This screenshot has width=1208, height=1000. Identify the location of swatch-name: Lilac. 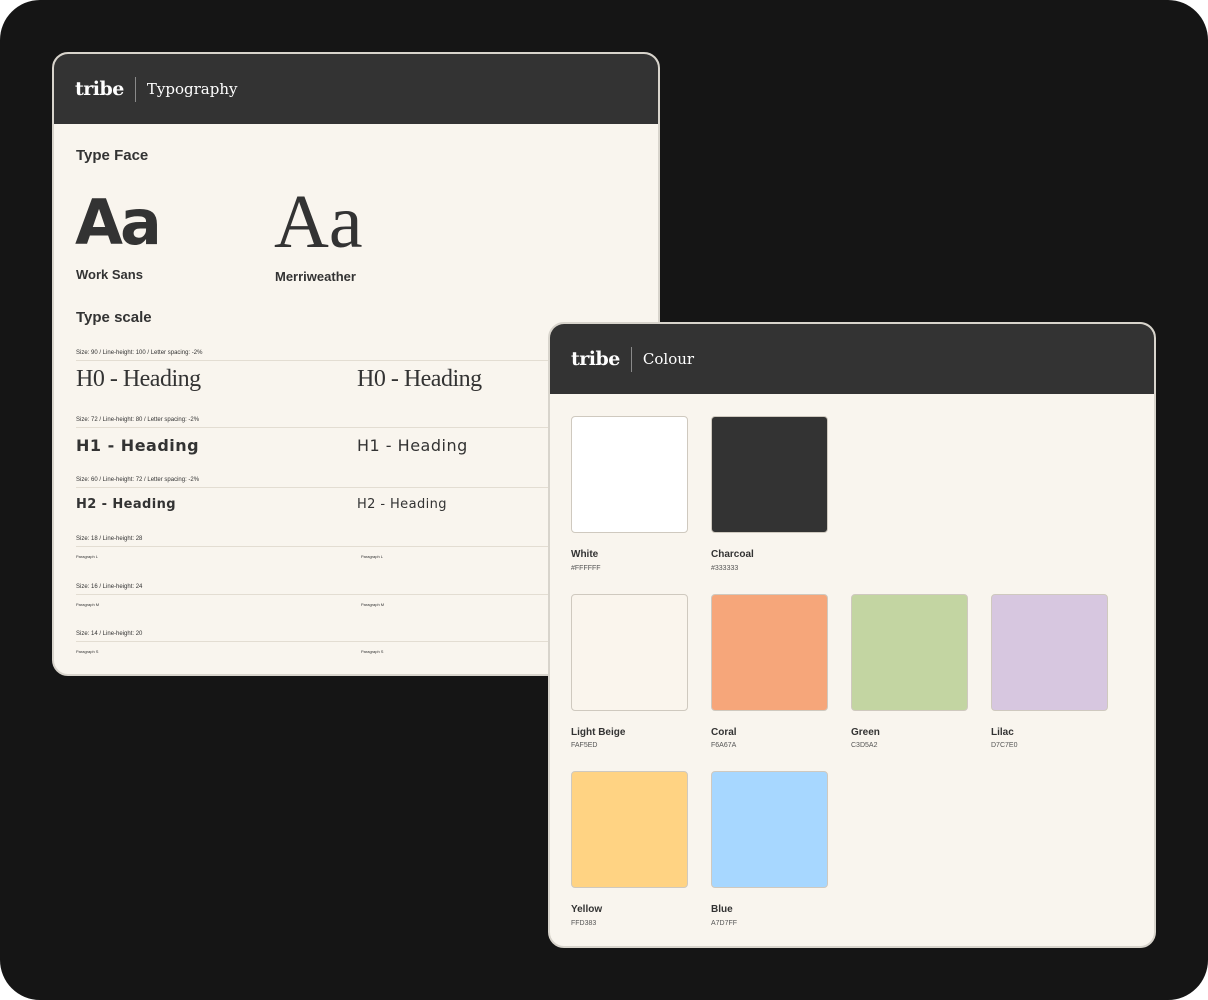
(1002, 732).